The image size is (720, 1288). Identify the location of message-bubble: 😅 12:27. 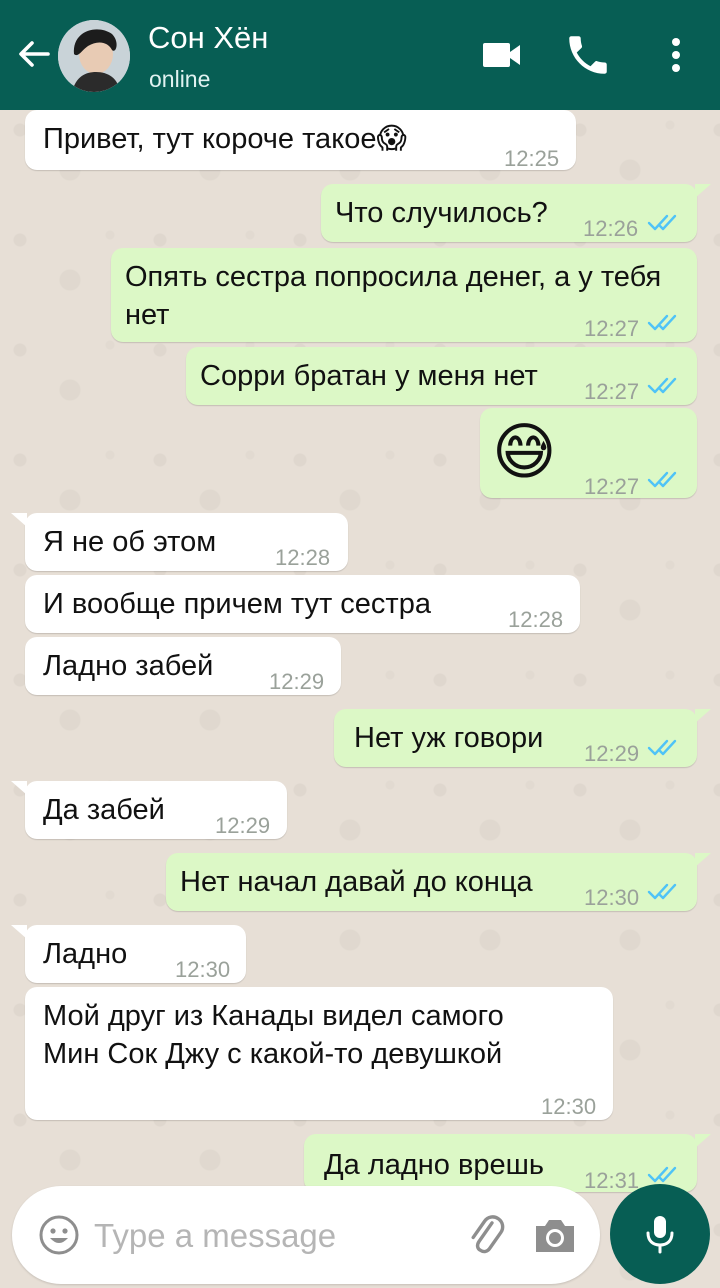
(588, 453).